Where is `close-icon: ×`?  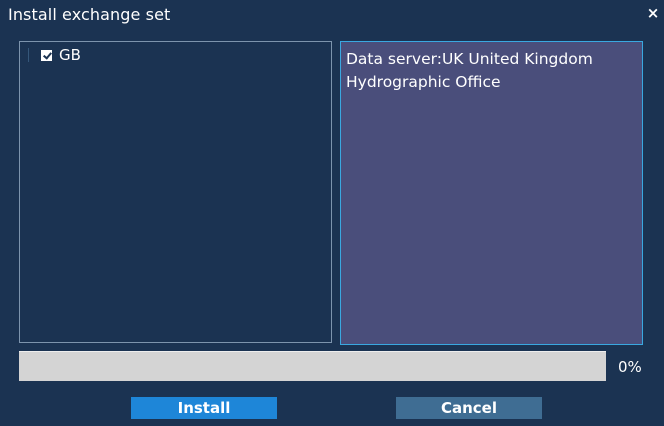 close-icon: × is located at coordinates (653, 13).